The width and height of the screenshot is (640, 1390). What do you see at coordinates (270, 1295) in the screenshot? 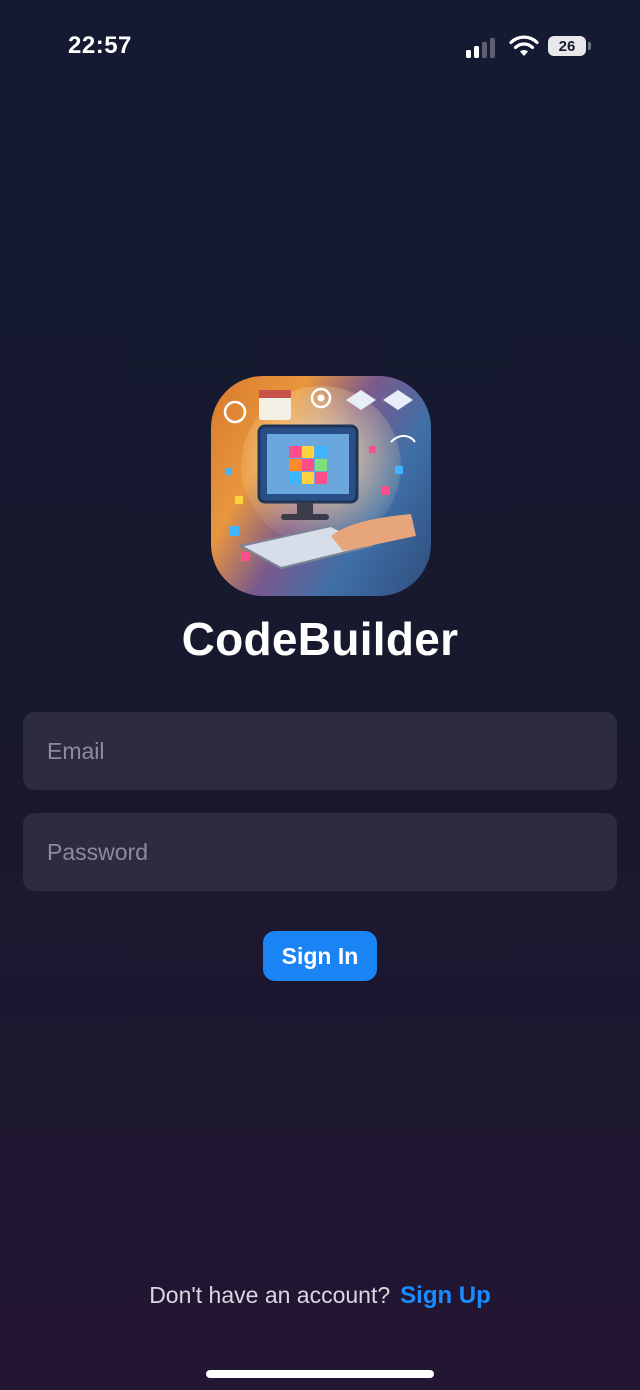
I see `signup-prompt-text: Don't have an account?` at bounding box center [270, 1295].